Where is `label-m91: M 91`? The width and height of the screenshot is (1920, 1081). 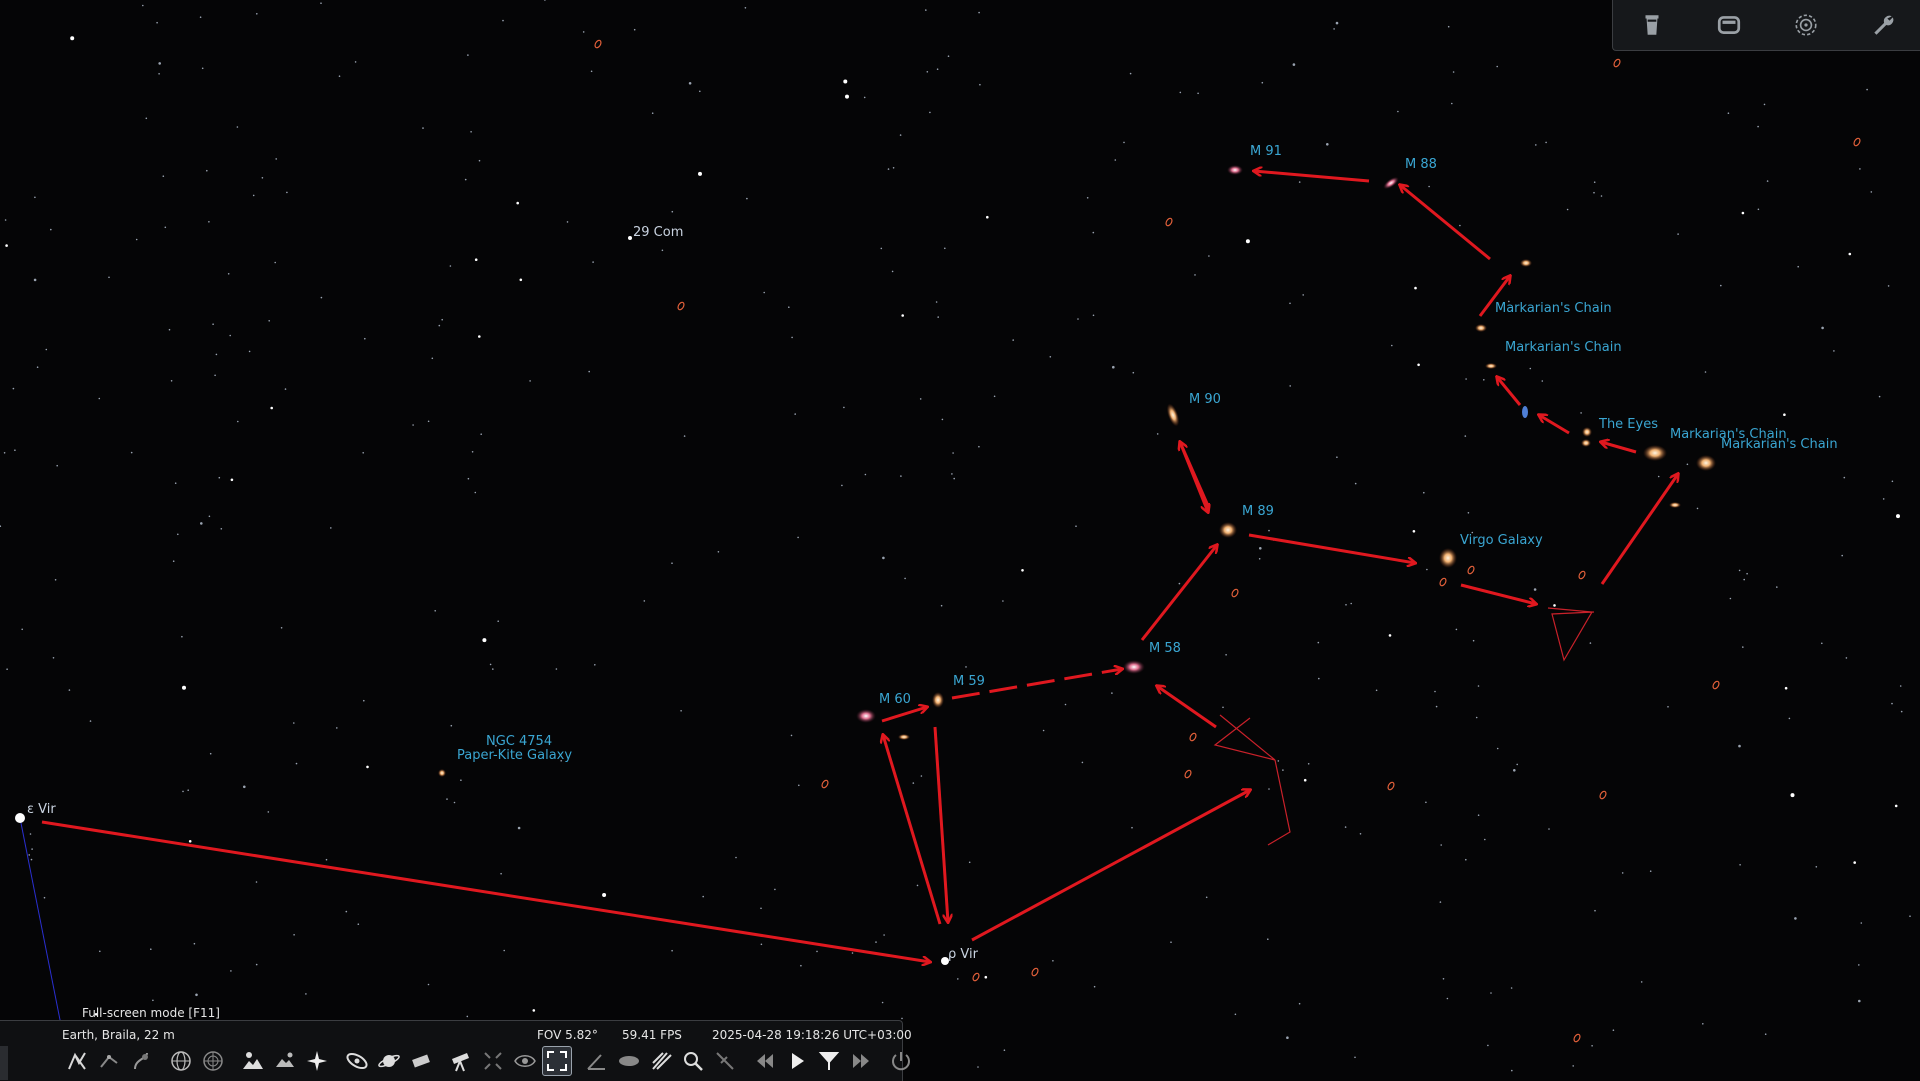 label-m91: M 91 is located at coordinates (1266, 151).